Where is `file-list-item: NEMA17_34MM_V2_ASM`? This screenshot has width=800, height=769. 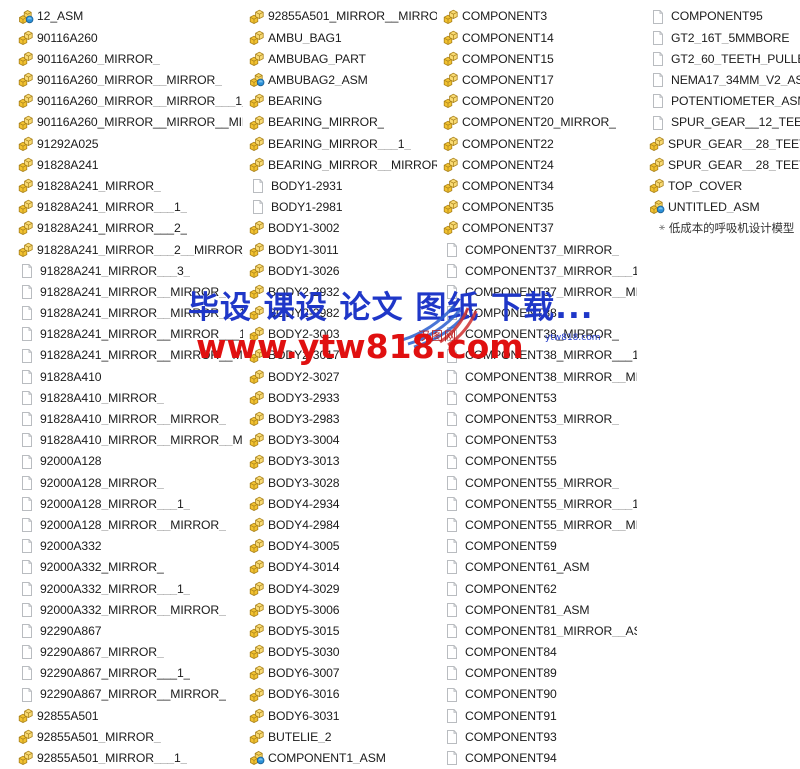 file-list-item: NEMA17_34MM_V2_ASM is located at coordinates (724, 80).